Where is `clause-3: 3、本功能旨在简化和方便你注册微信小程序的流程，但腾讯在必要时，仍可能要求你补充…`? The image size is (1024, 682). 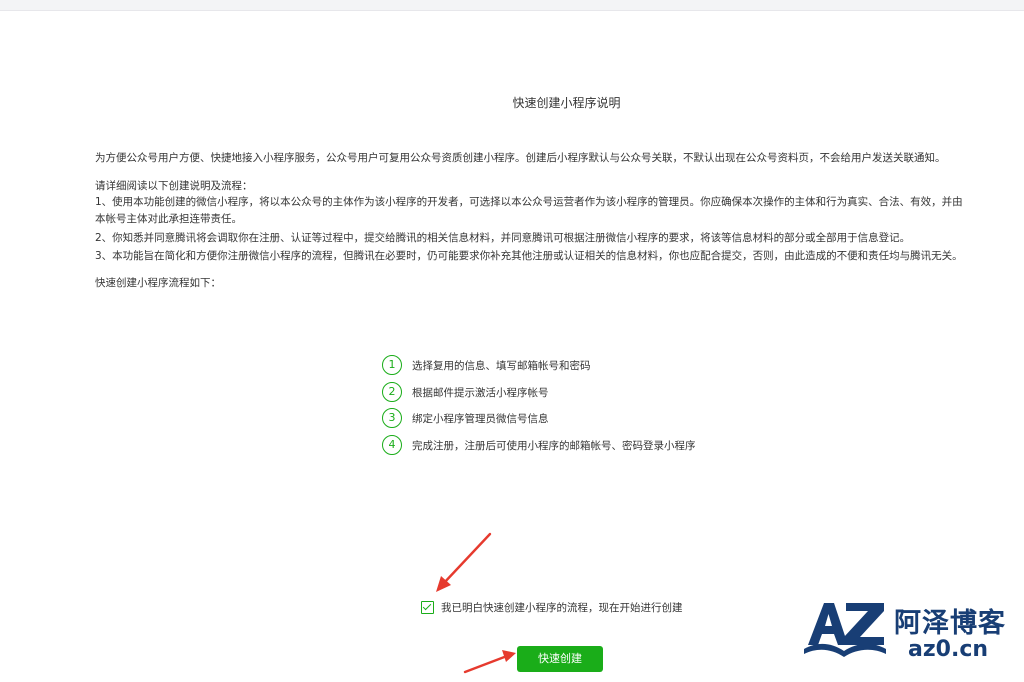 clause-3: 3、本功能旨在简化和方便你注册微信小程序的流程，但腾讯在必要时，仍可能要求你补充… is located at coordinates (529, 256).